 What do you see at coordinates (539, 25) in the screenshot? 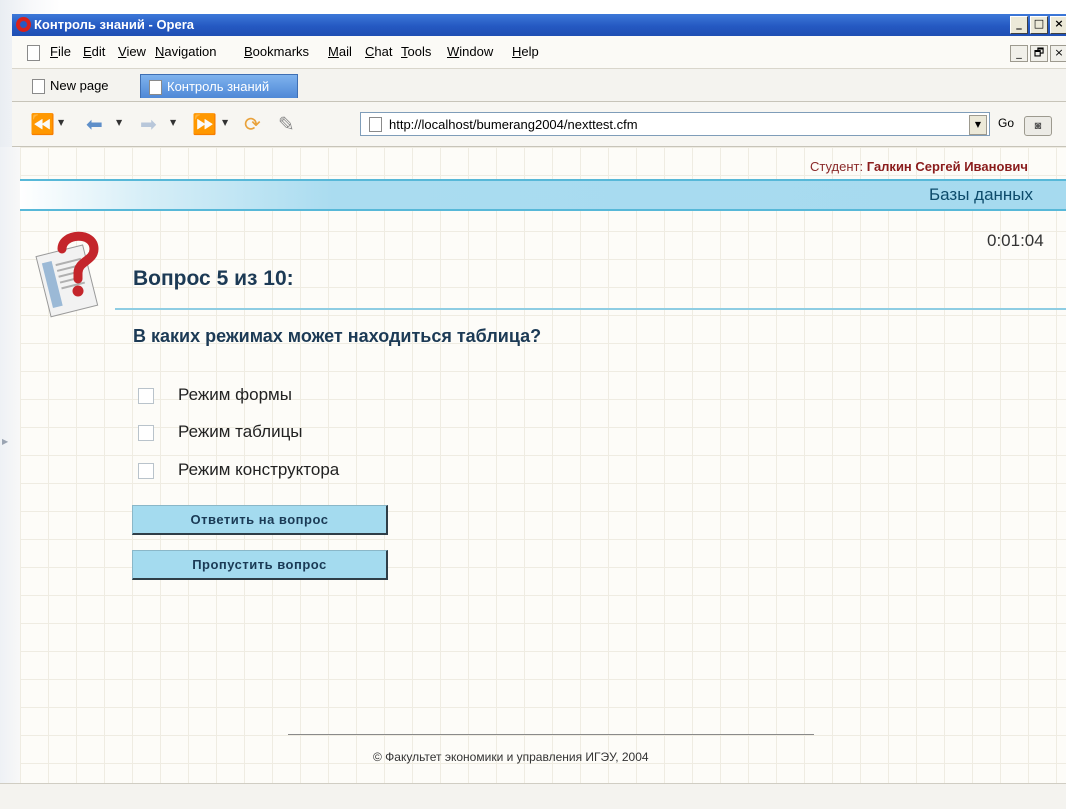
I see `title-bar: Контроль знаний - Opera _ □ ×` at bounding box center [539, 25].